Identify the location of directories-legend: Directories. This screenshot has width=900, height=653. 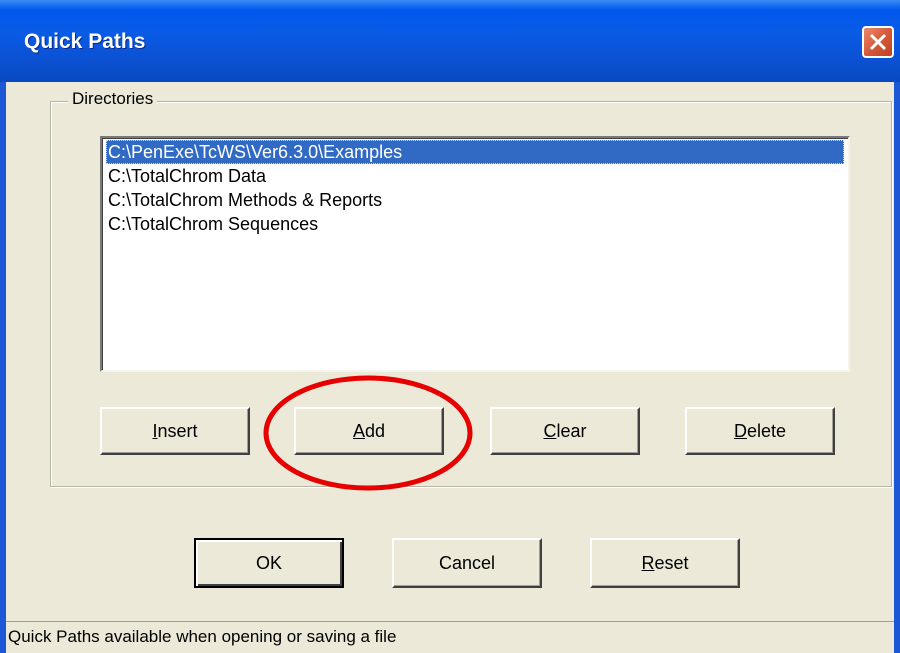
(113, 99).